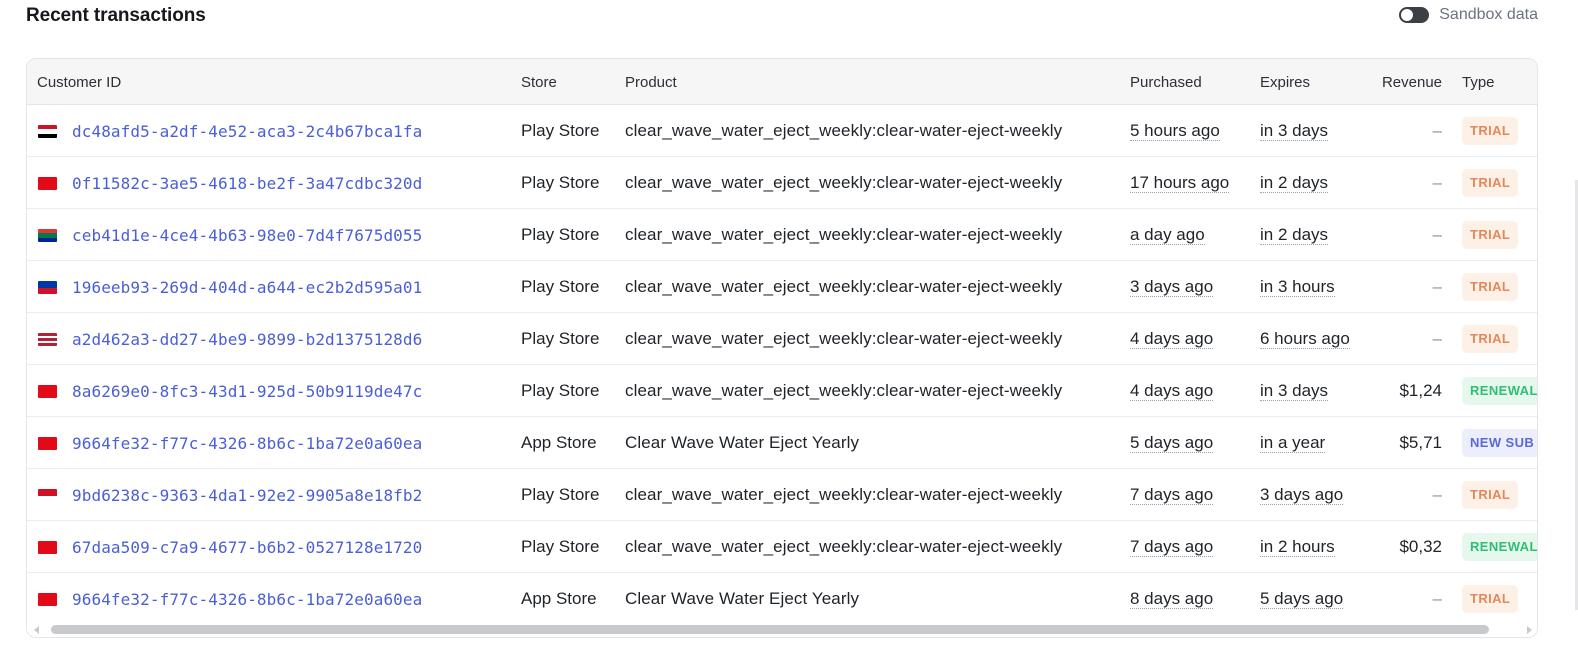 The image size is (1578, 666). I want to click on customer-id-link: dc48afd5-a2df-4e52-aca3-2c4b67bca1fa, so click(247, 131).